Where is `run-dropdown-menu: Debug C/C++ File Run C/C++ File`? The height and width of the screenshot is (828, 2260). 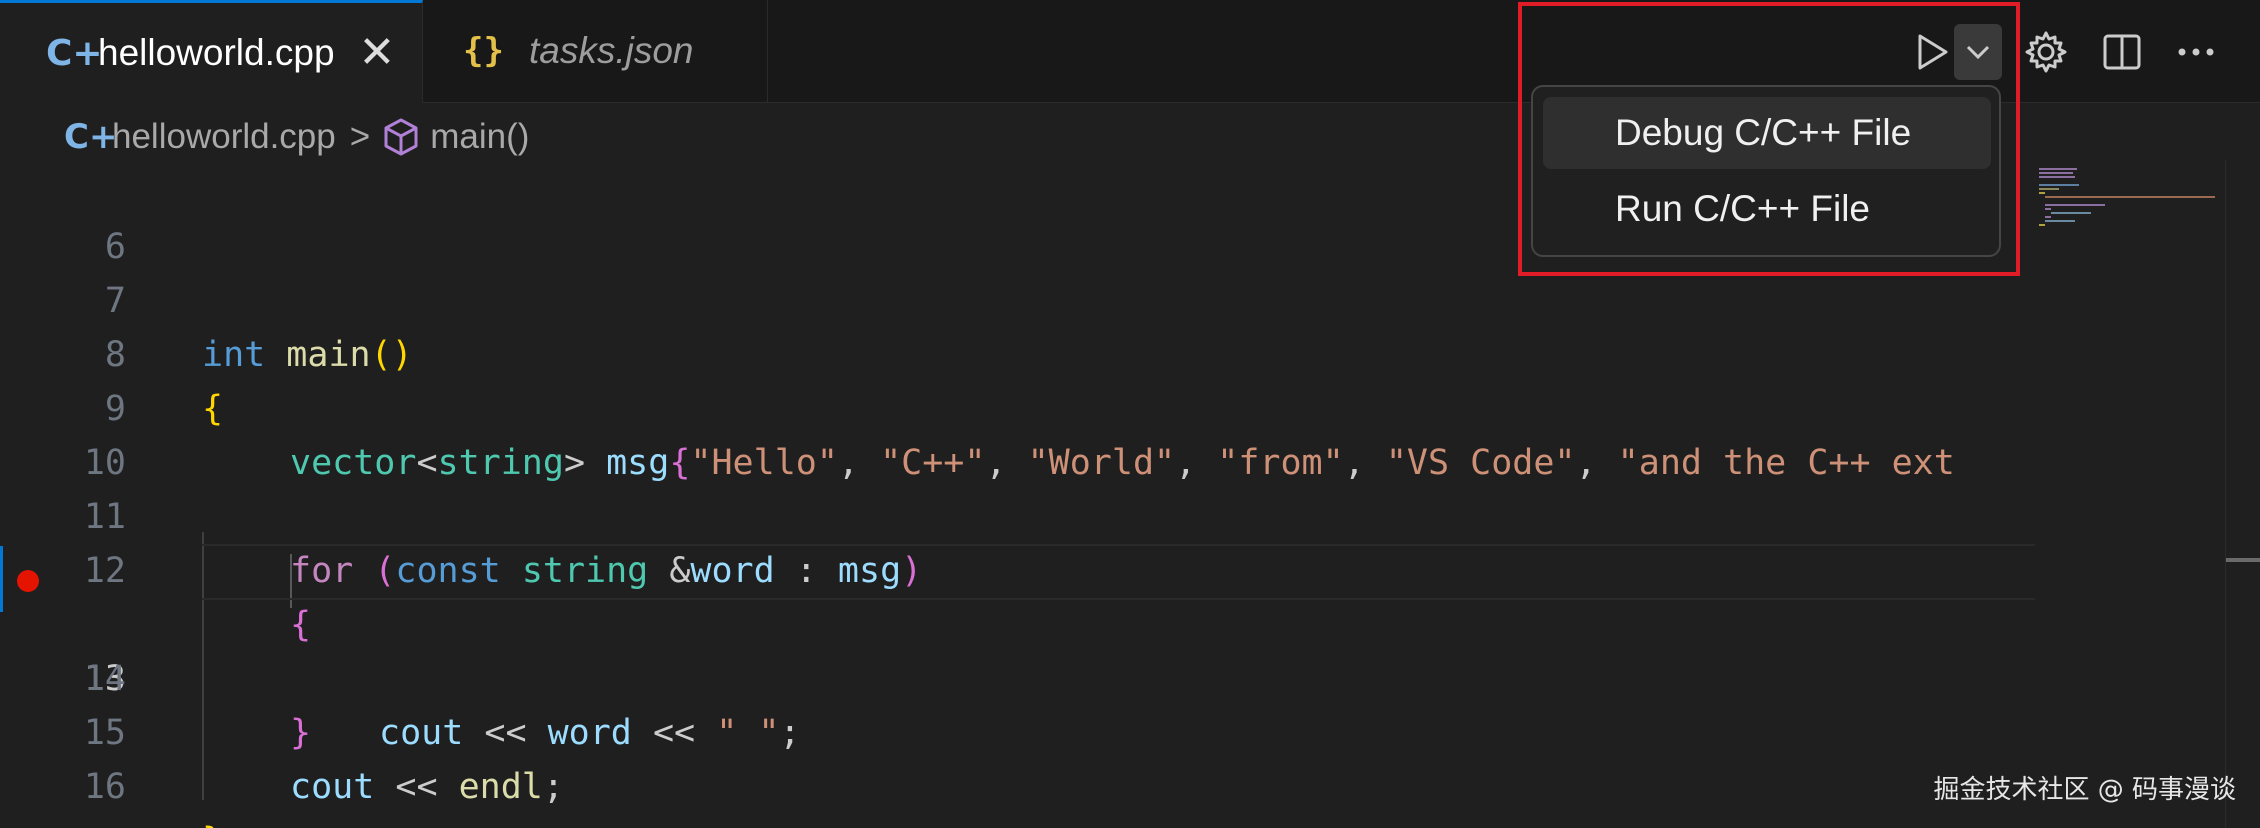 run-dropdown-menu: Debug C/C++ File Run C/C++ File is located at coordinates (1766, 171).